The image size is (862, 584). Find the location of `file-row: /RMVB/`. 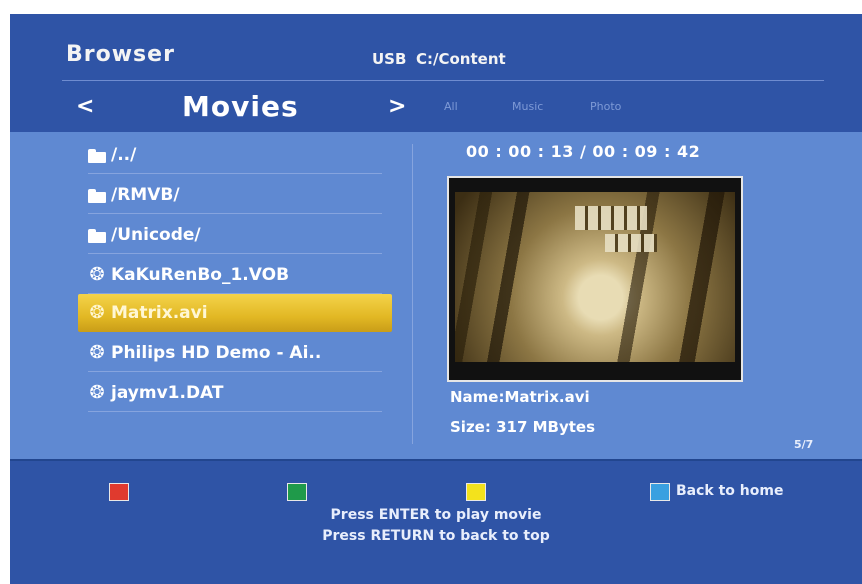

file-row: /RMVB/ is located at coordinates (235, 195).